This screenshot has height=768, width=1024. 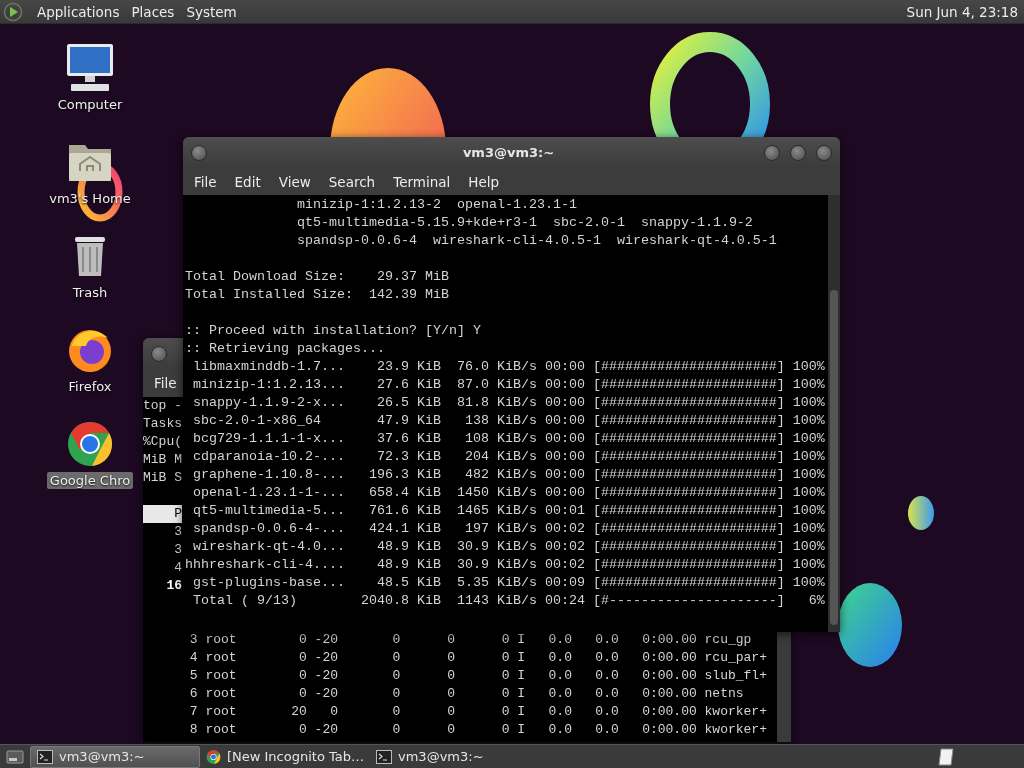 I want to click on terminal-line: sbc-2.0-1-x86_64 47.9 KiB 138 KiB/s 00:00 [######################] 100%, so click(x=508, y=420).